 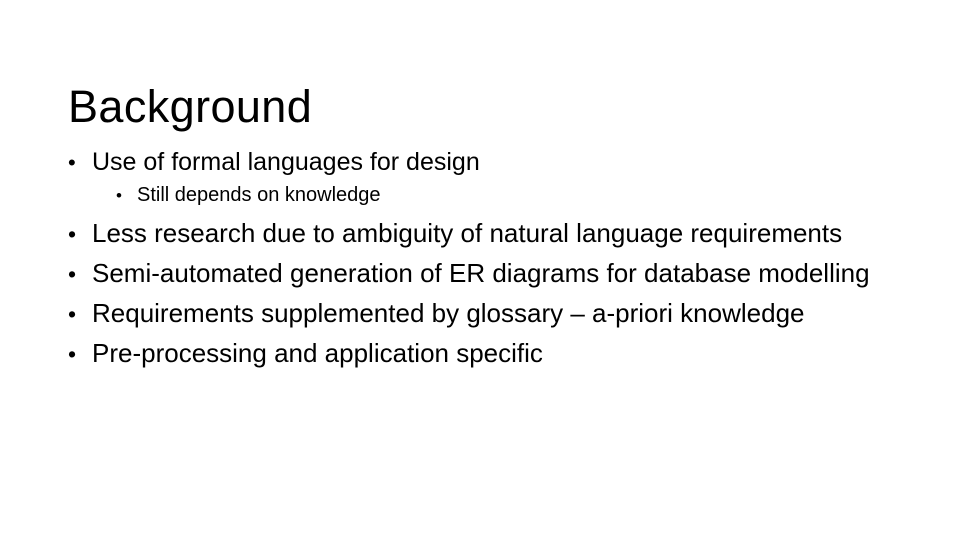 I want to click on list-item-label: Still depends on knowledge, so click(x=259, y=195).